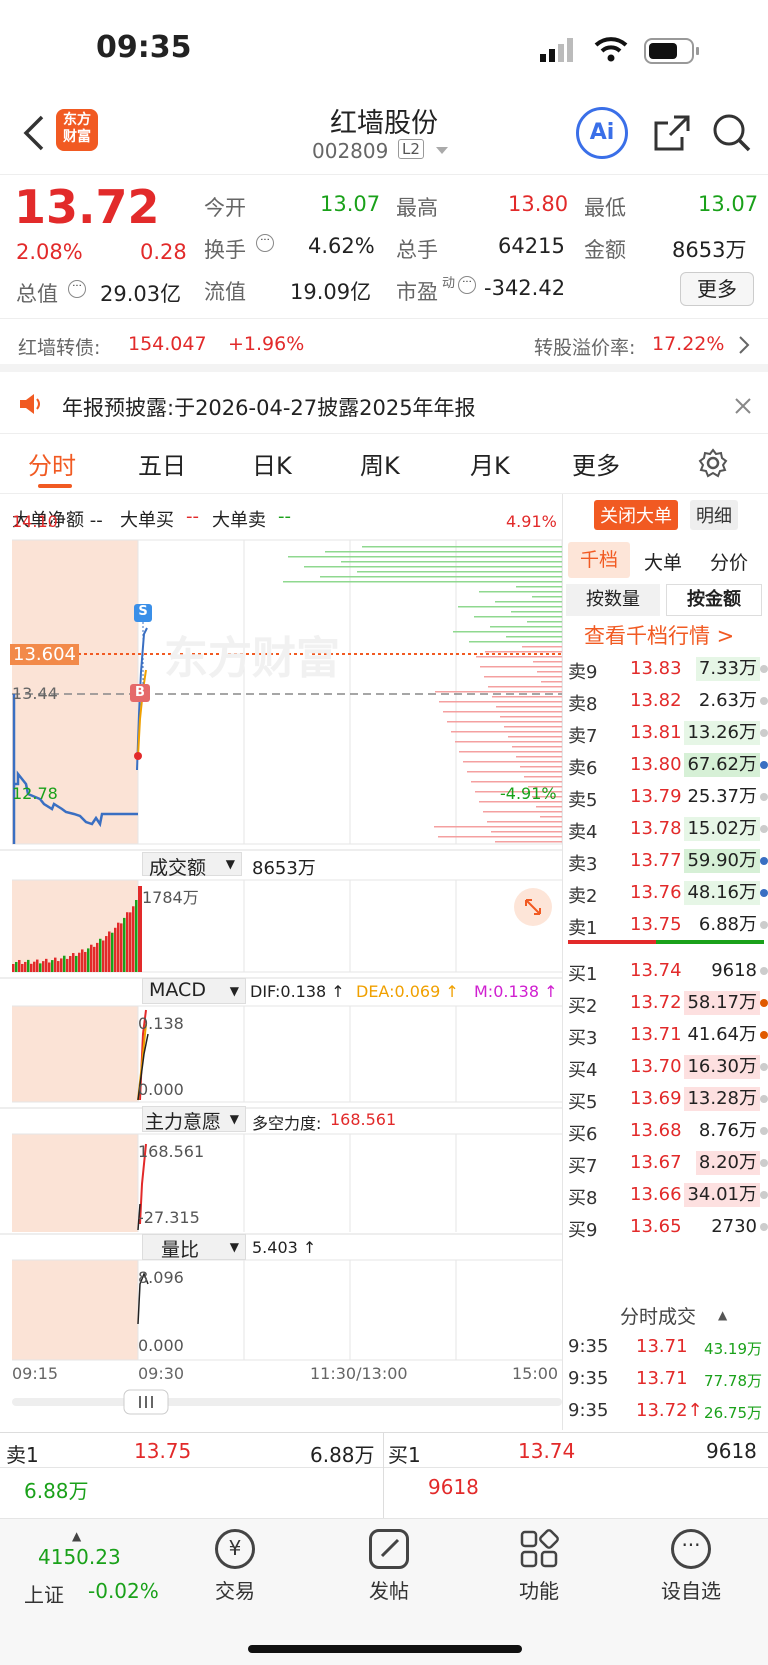  I want to click on ask-row: 卖4 13.78 15.02万, so click(666, 829).